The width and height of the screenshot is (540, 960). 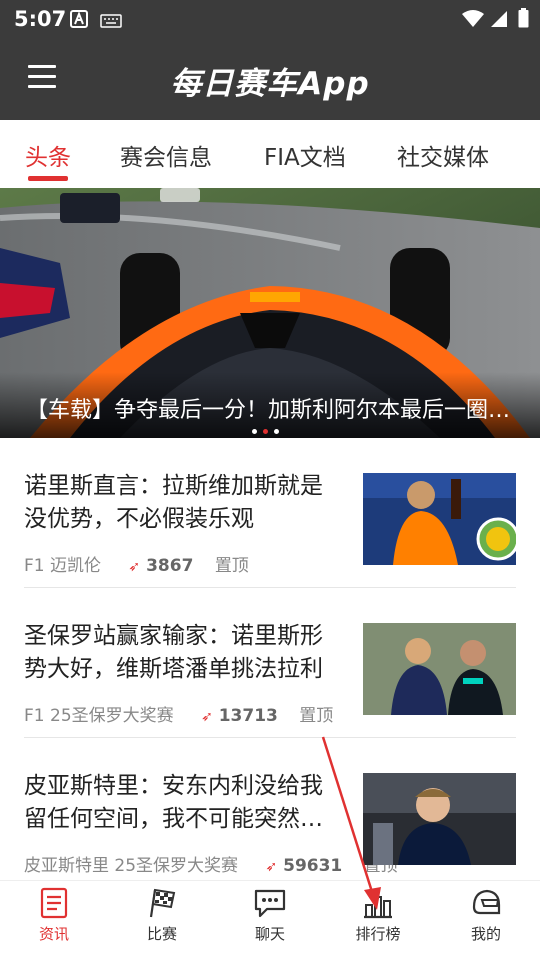 I want to click on news-meta: F1 25圣保罗大奖赛 ➶ 13713 置顶, so click(x=178, y=713).